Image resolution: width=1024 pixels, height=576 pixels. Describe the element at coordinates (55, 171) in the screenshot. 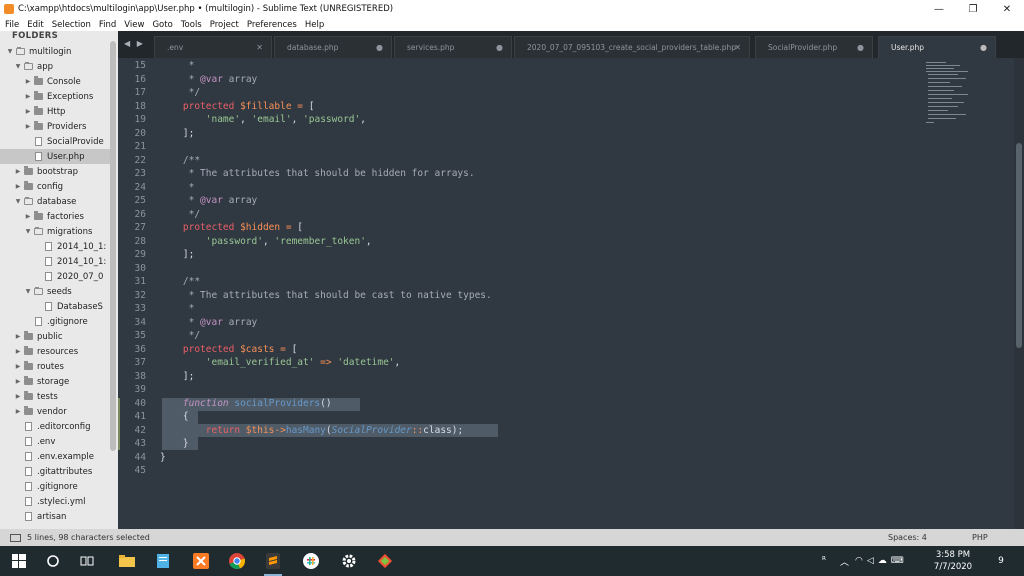

I see `sidebar-folder-item: ▶ bootstrap` at that location.